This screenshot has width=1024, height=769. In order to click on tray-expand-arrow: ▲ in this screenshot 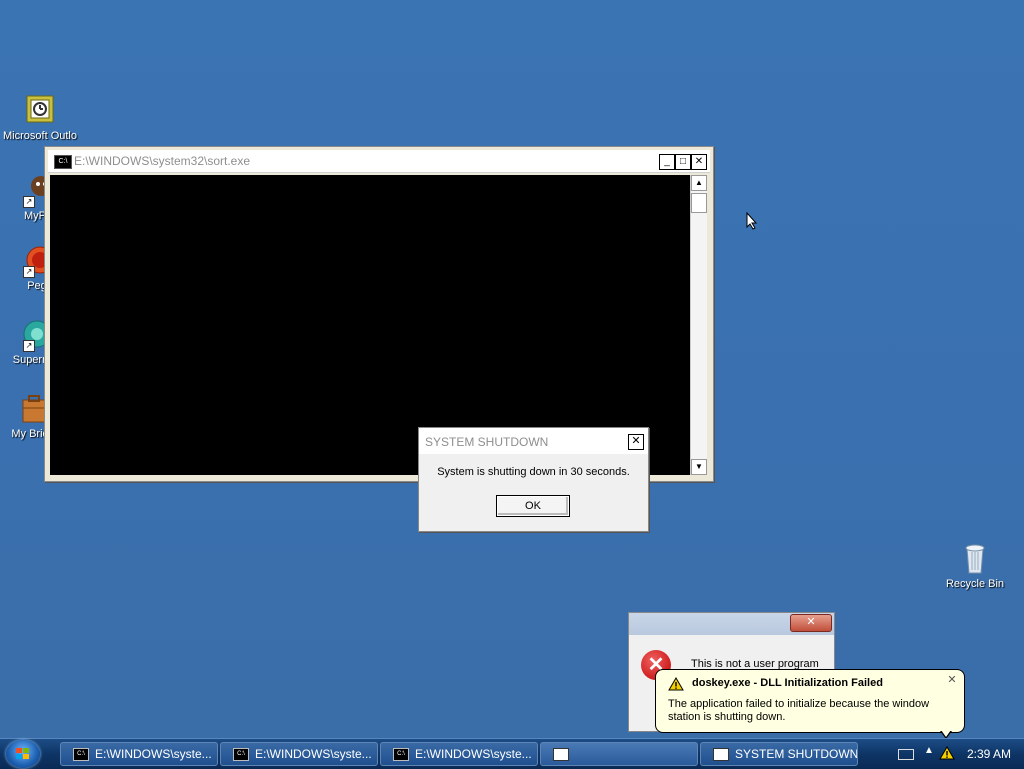, I will do `click(929, 750)`.